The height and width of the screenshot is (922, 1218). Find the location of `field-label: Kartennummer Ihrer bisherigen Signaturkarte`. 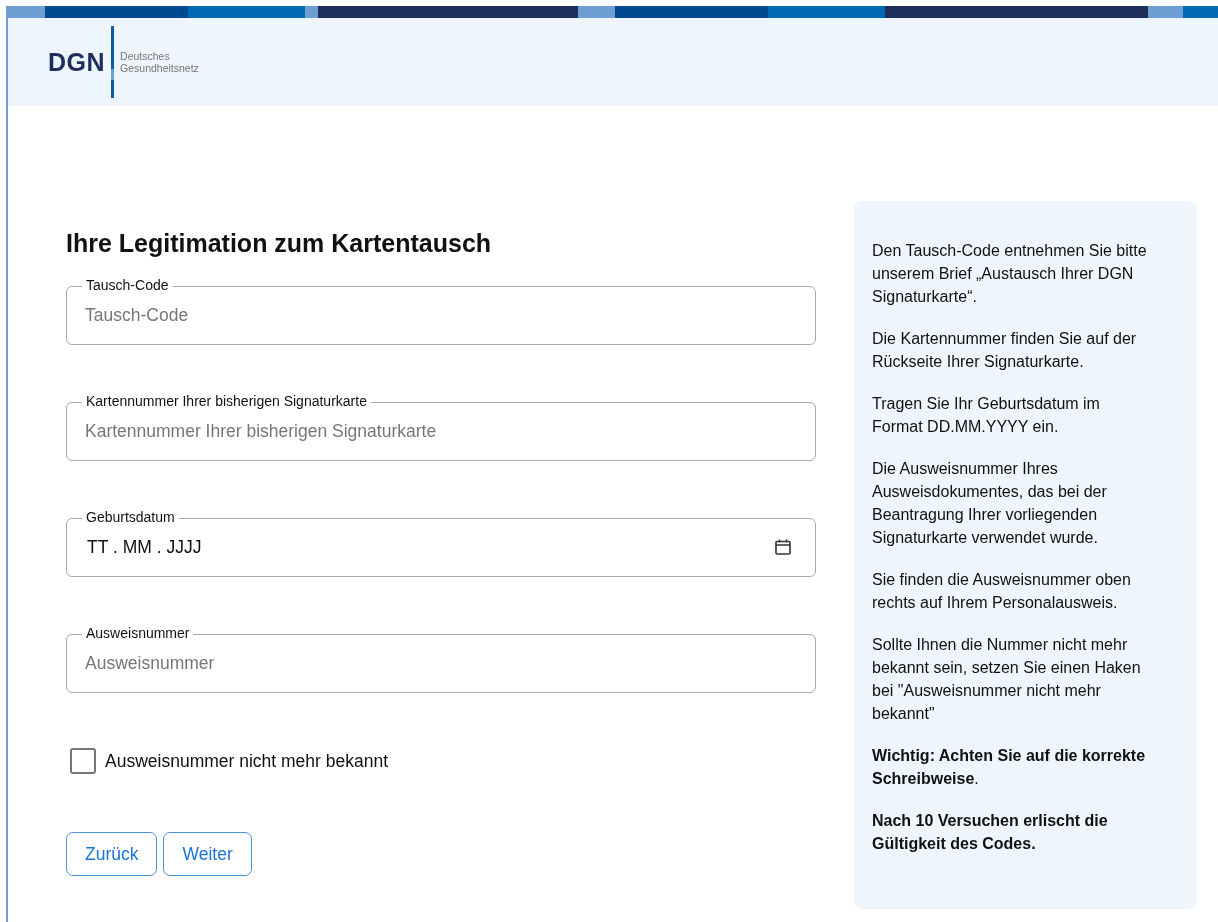

field-label: Kartennummer Ihrer bisherigen Signaturkarte is located at coordinates (226, 401).